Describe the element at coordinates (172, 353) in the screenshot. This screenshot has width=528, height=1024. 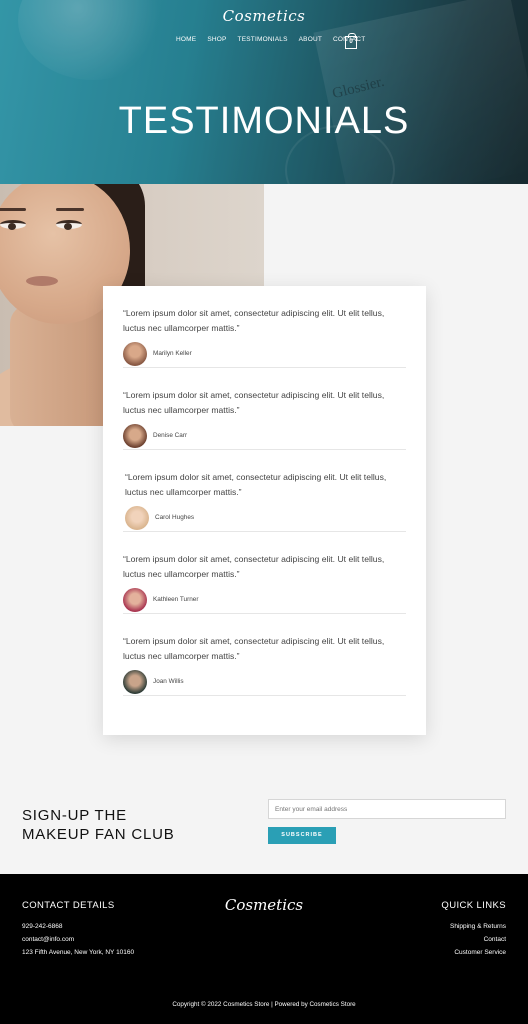
I see `testimonial-author: Marilyn Keller` at that location.